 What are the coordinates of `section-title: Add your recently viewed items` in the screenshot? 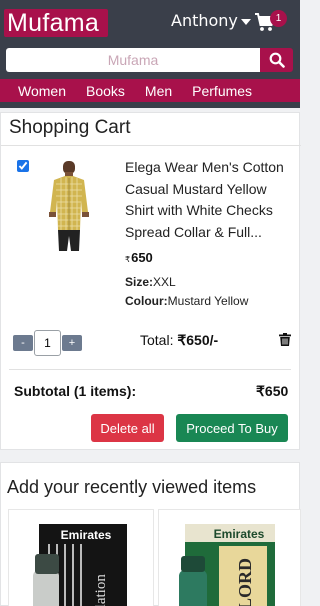 It's located at (132, 487).